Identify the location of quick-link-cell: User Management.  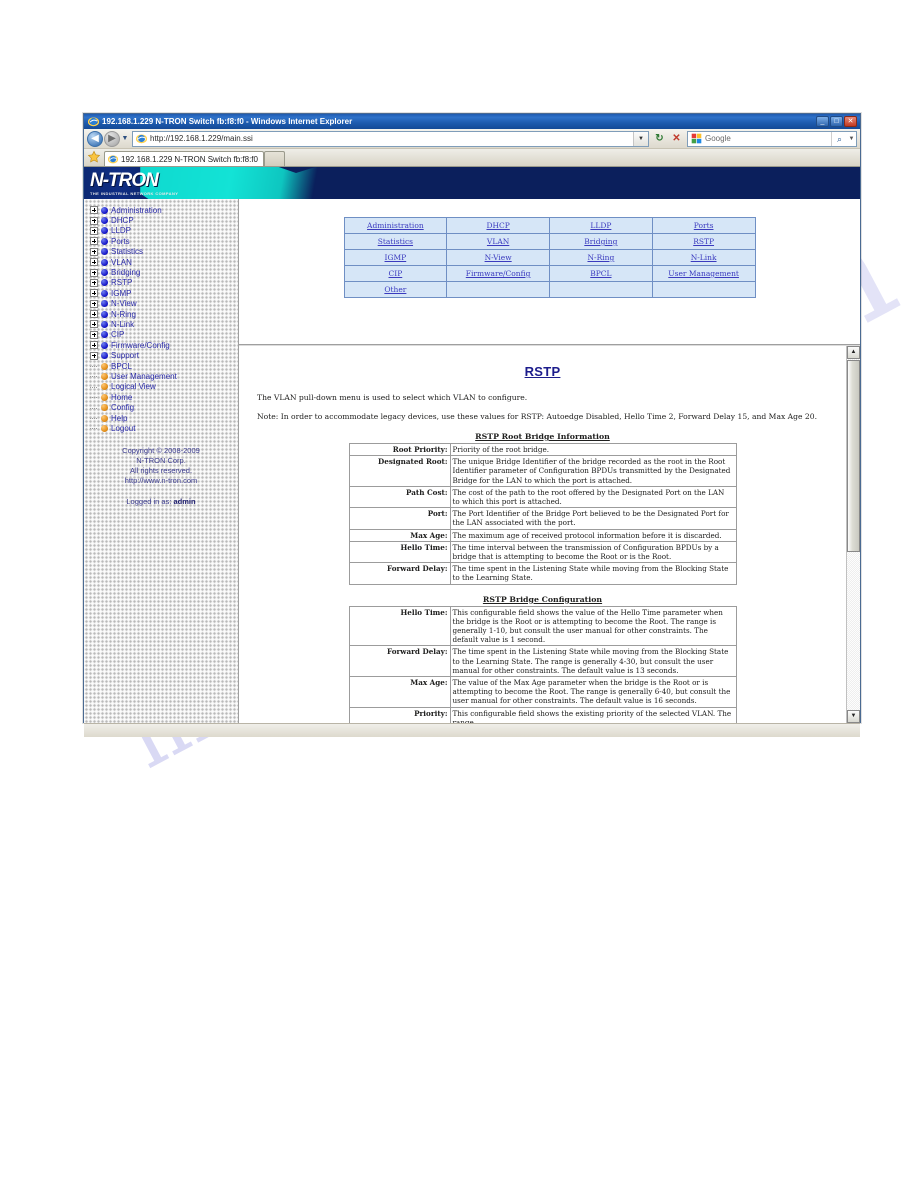
(703, 273).